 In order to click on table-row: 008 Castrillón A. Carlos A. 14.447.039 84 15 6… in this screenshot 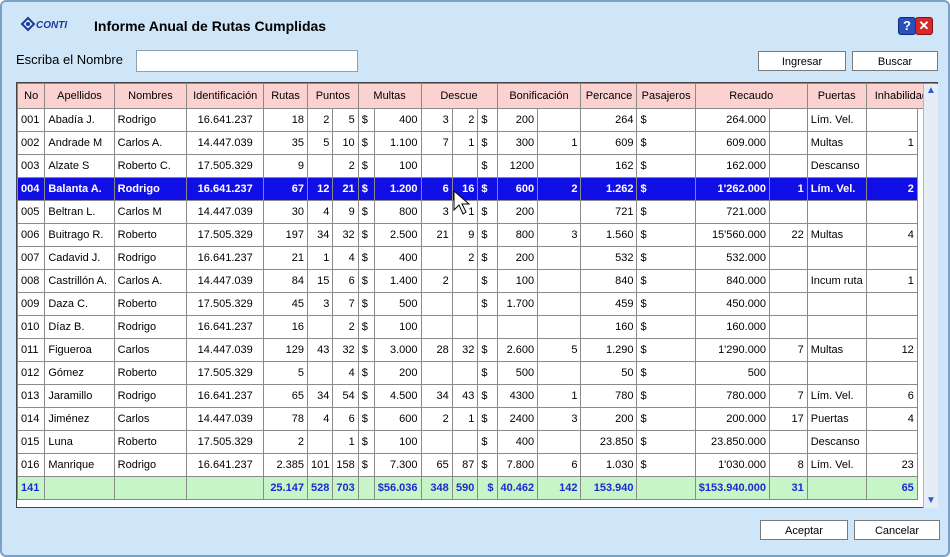, I will do `click(477, 281)`.